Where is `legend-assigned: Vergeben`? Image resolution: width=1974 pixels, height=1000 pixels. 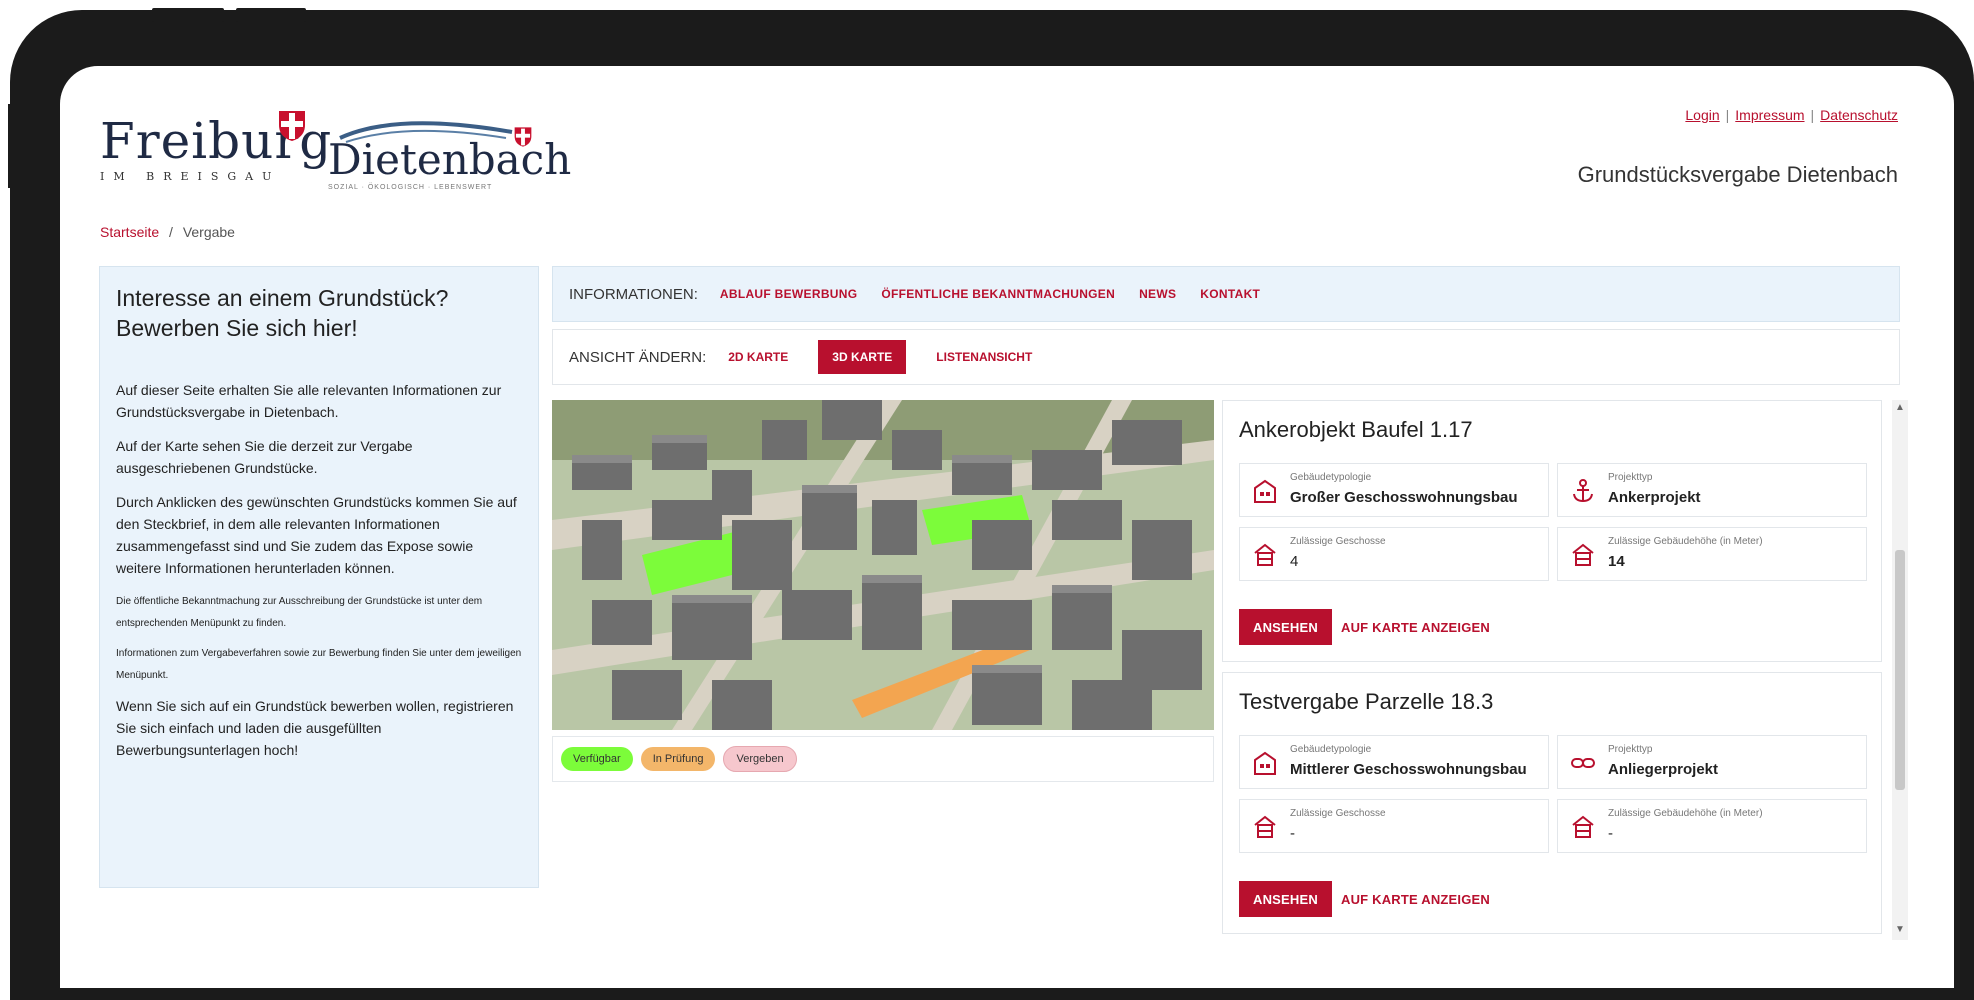 legend-assigned: Vergeben is located at coordinates (760, 759).